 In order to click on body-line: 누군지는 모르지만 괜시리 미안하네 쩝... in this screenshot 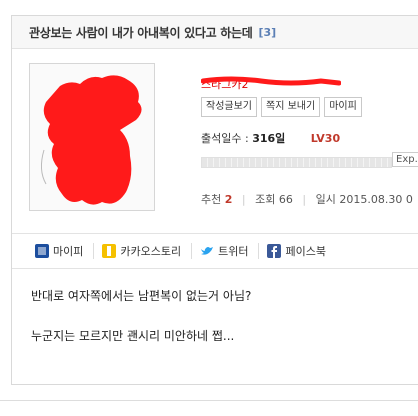, I will do `click(133, 336)`.